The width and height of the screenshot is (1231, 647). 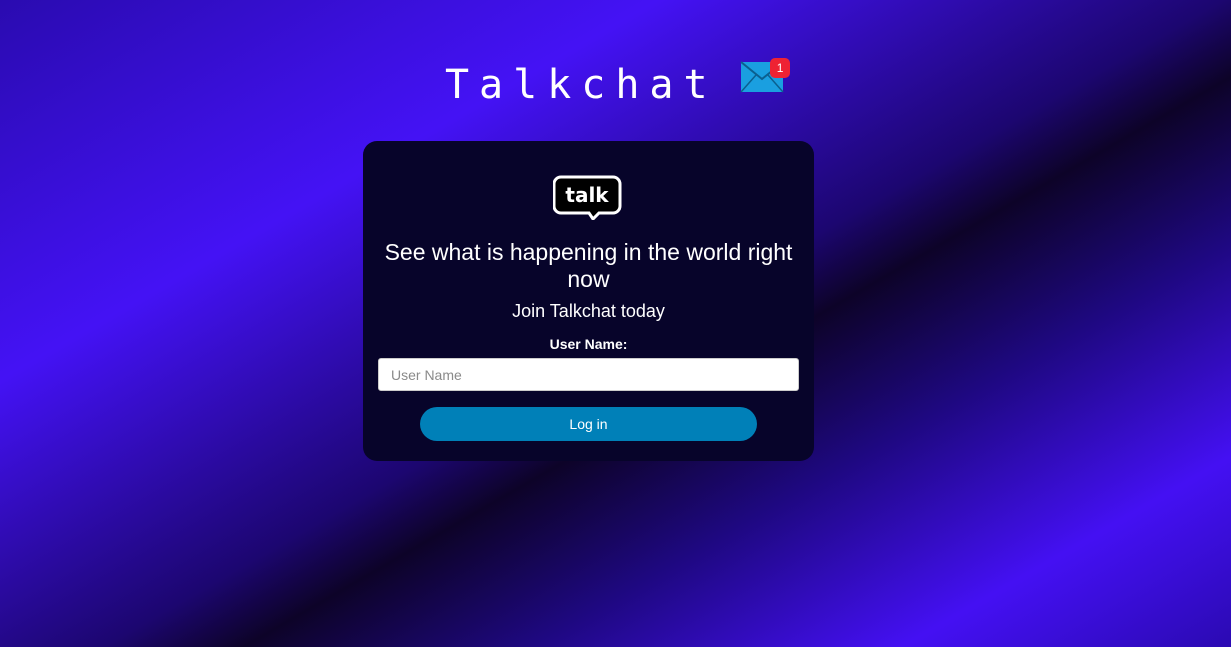 I want to click on notification-badge: 1, so click(x=780, y=68).